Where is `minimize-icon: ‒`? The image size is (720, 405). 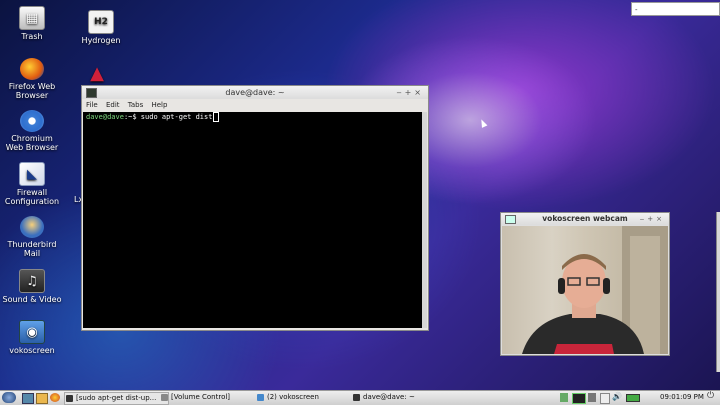
minimize-icon: ‒ is located at coordinates (401, 92).